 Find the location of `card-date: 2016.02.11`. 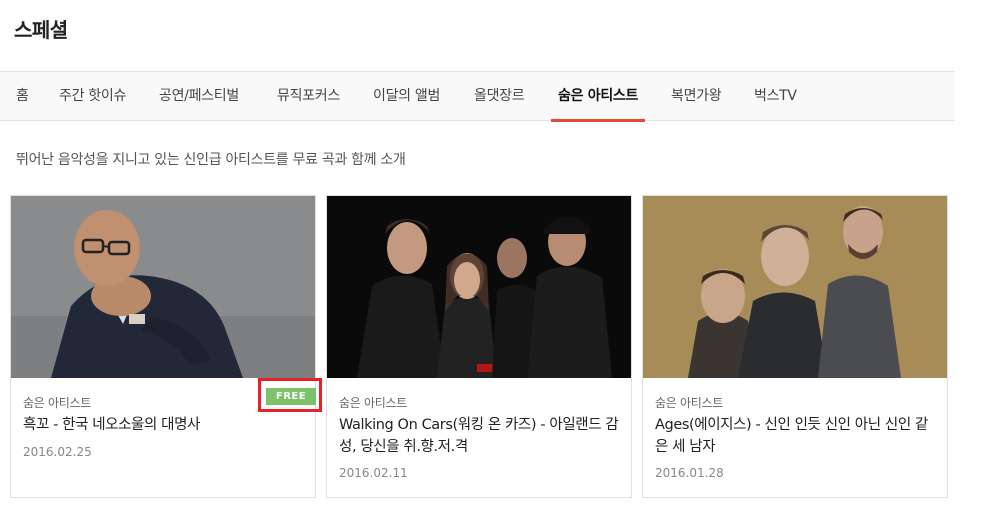

card-date: 2016.02.11 is located at coordinates (373, 473).